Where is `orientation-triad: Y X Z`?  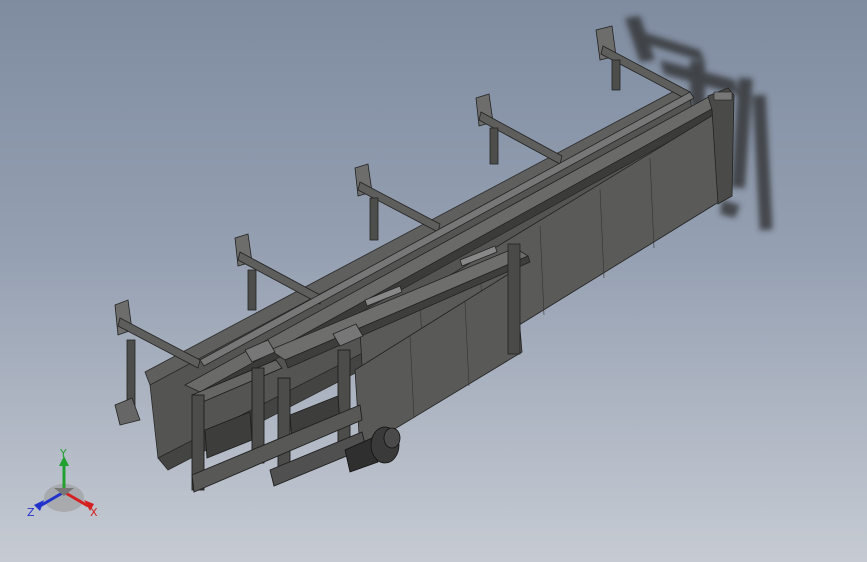
orientation-triad: Y X Z is located at coordinates (66, 485).